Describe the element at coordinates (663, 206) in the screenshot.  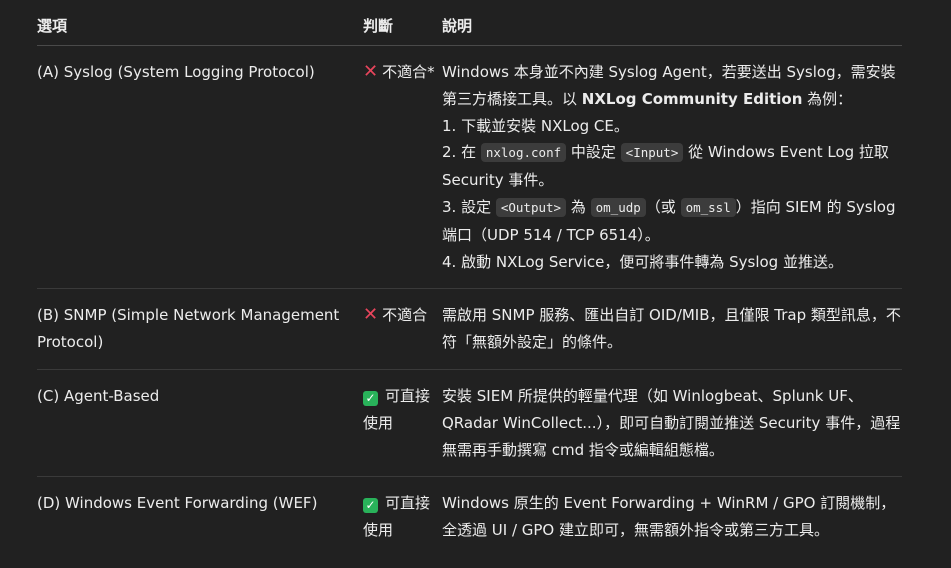
I see `step-text: （或` at that location.